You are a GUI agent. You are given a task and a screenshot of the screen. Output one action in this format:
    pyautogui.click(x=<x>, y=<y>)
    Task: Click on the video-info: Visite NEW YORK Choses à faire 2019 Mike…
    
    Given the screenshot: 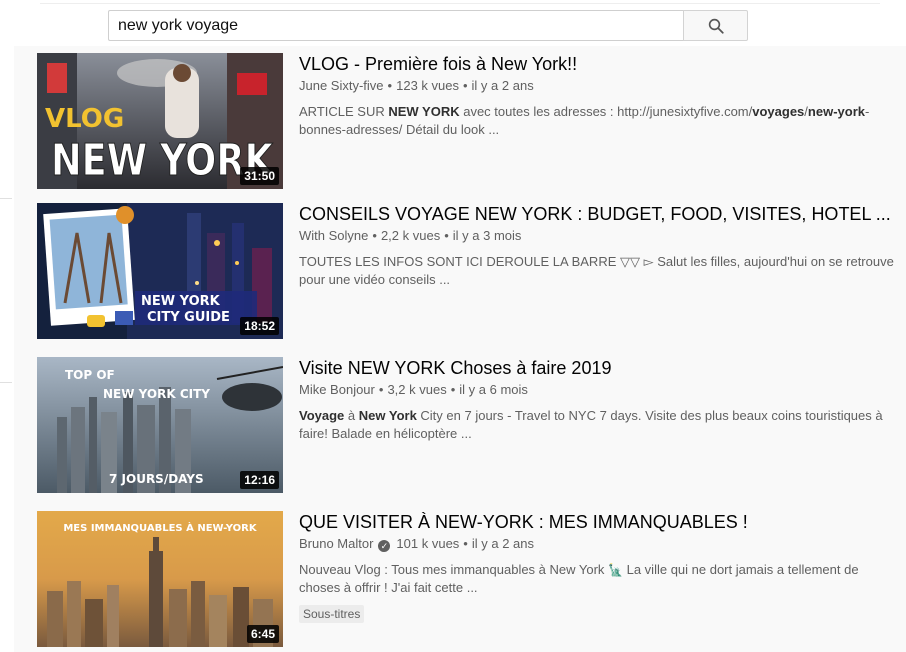 What is the action you would take?
    pyautogui.click(x=599, y=400)
    